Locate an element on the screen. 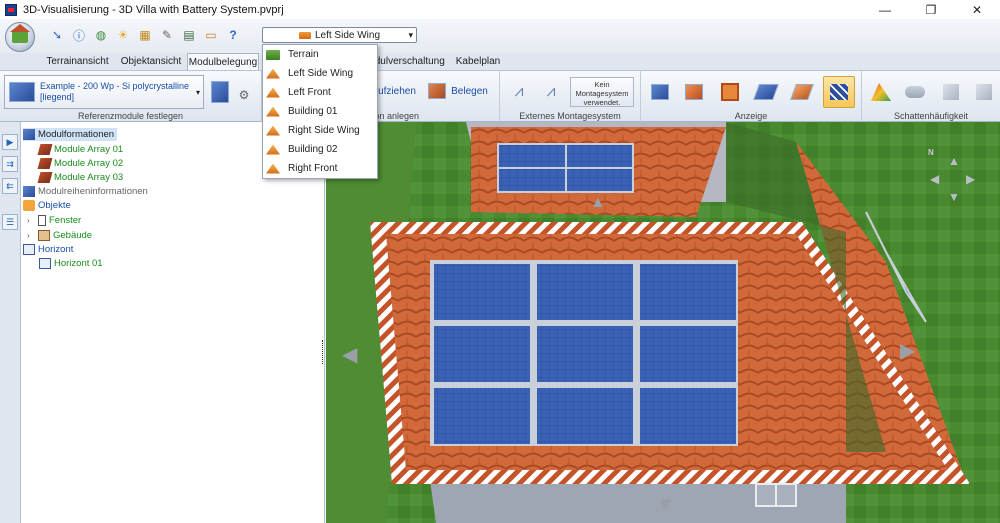 The image size is (1000, 523). panel-splitter is located at coordinates (323, 352).